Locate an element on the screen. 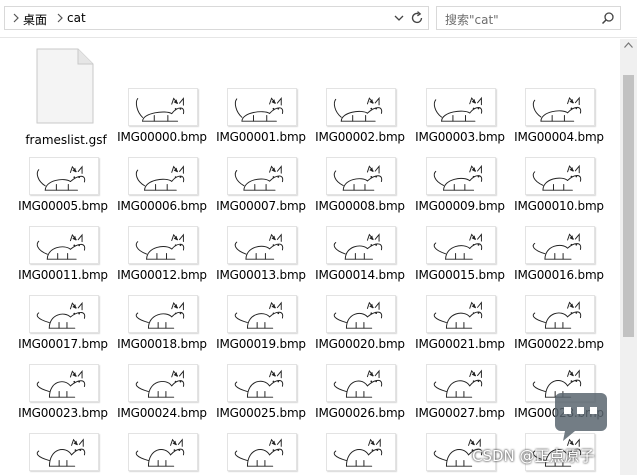 The width and height of the screenshot is (637, 475). search-box: 搜索"cat" is located at coordinates (528, 18).